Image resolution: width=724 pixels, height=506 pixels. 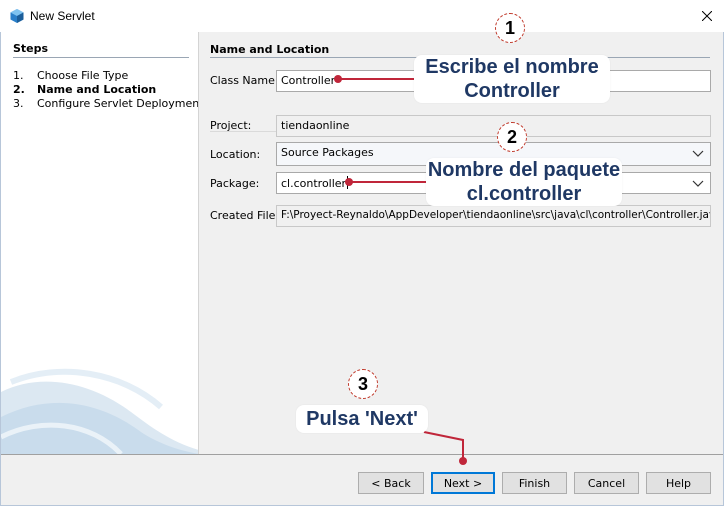 What do you see at coordinates (83, 75) in the screenshot?
I see `step-label: Choose File Type` at bounding box center [83, 75].